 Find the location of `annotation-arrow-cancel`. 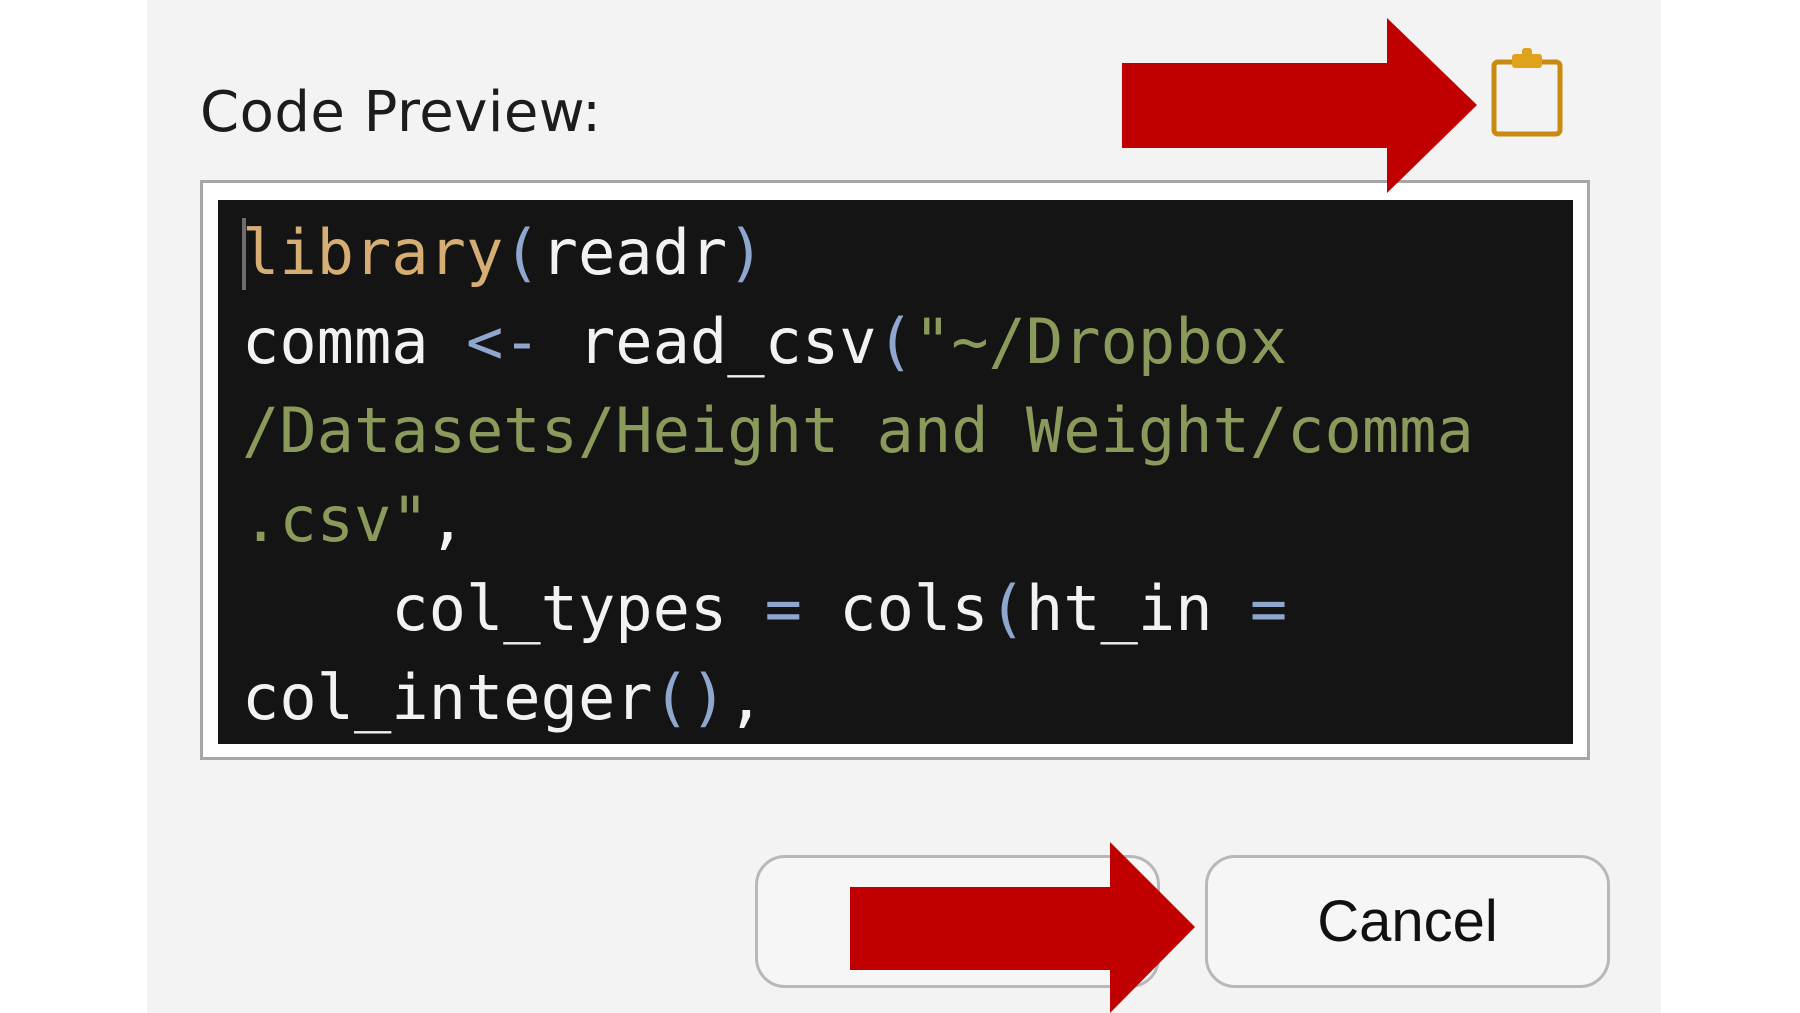

annotation-arrow-cancel is located at coordinates (1022, 927).